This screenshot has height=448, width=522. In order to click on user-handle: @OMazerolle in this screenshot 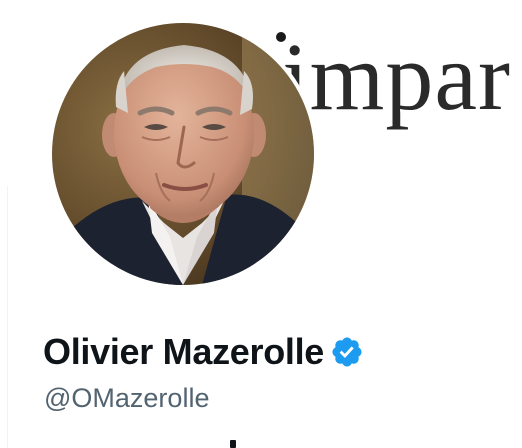, I will do `click(127, 398)`.